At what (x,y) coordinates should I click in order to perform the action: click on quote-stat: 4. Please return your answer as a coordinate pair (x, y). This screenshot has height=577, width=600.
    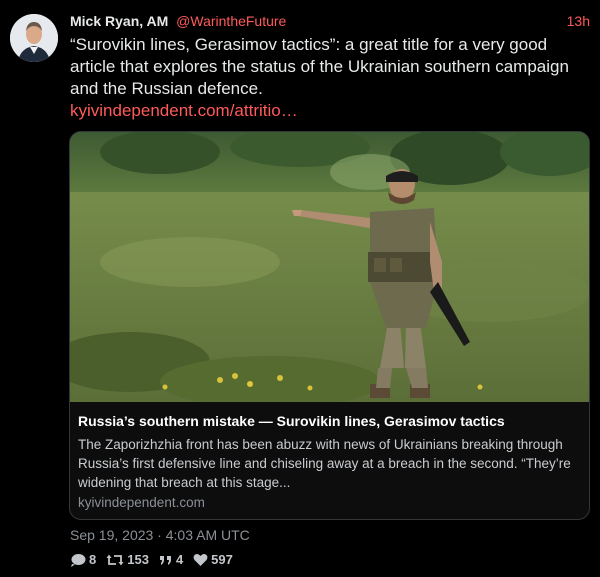
    Looking at the image, I should click on (171, 559).